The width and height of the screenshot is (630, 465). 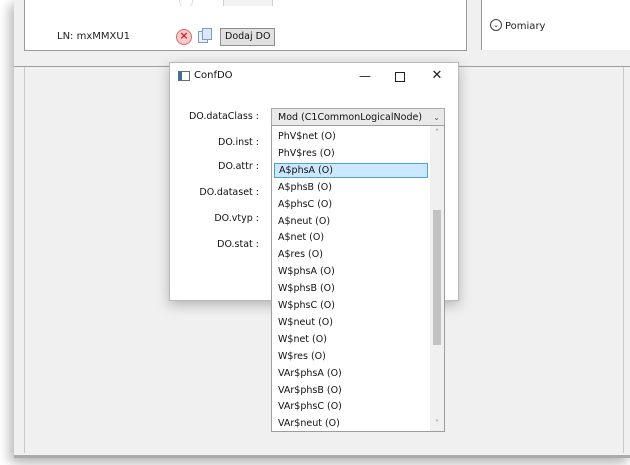 What do you see at coordinates (351, 237) in the screenshot?
I see `dropdown-option: A$net (O)` at bounding box center [351, 237].